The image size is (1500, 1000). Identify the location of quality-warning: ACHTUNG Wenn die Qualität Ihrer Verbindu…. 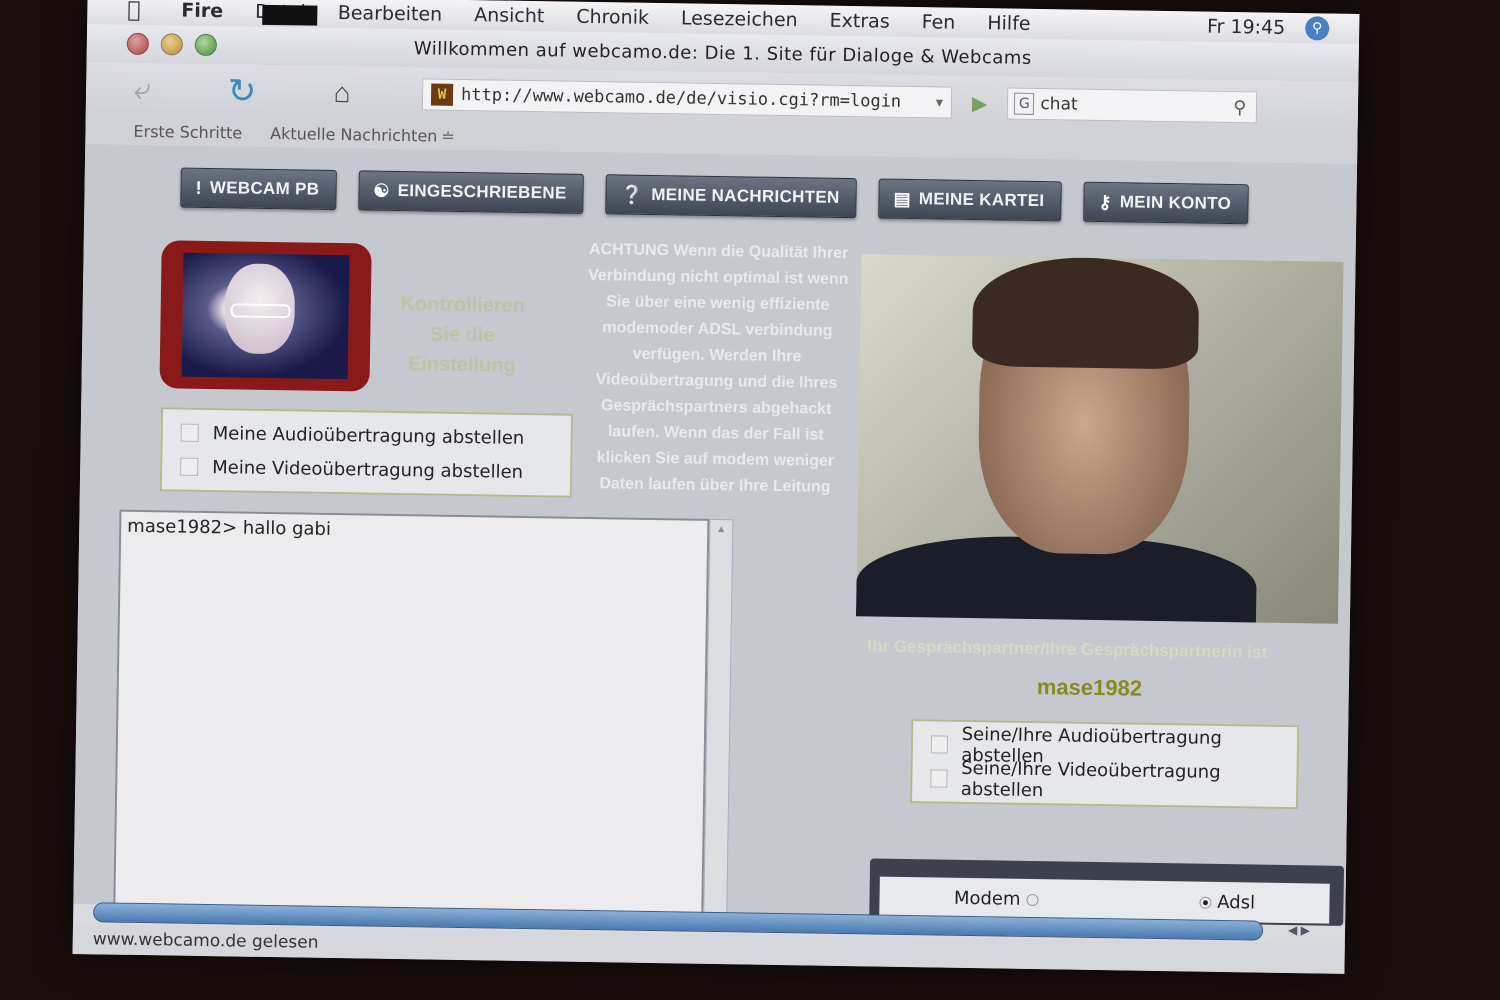
(718, 368).